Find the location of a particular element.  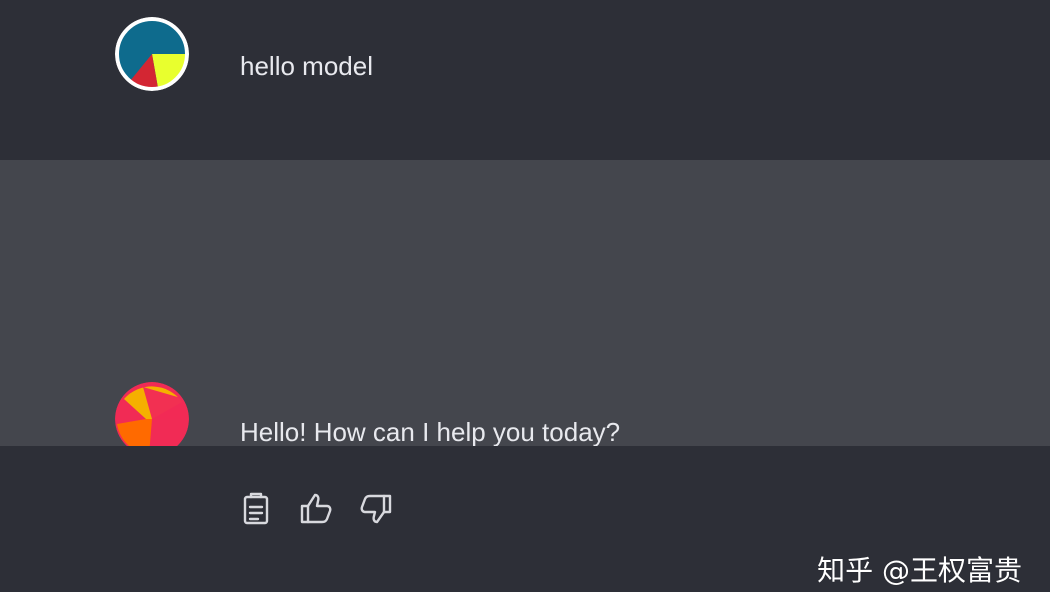

like-button is located at coordinates (316, 508).